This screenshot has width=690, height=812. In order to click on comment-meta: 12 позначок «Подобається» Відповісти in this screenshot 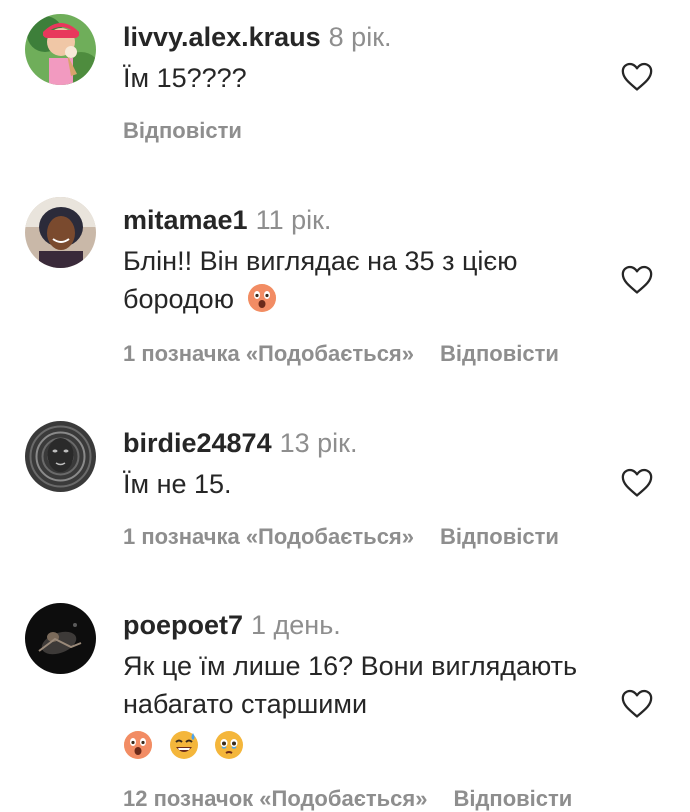, I will do `click(360, 799)`.